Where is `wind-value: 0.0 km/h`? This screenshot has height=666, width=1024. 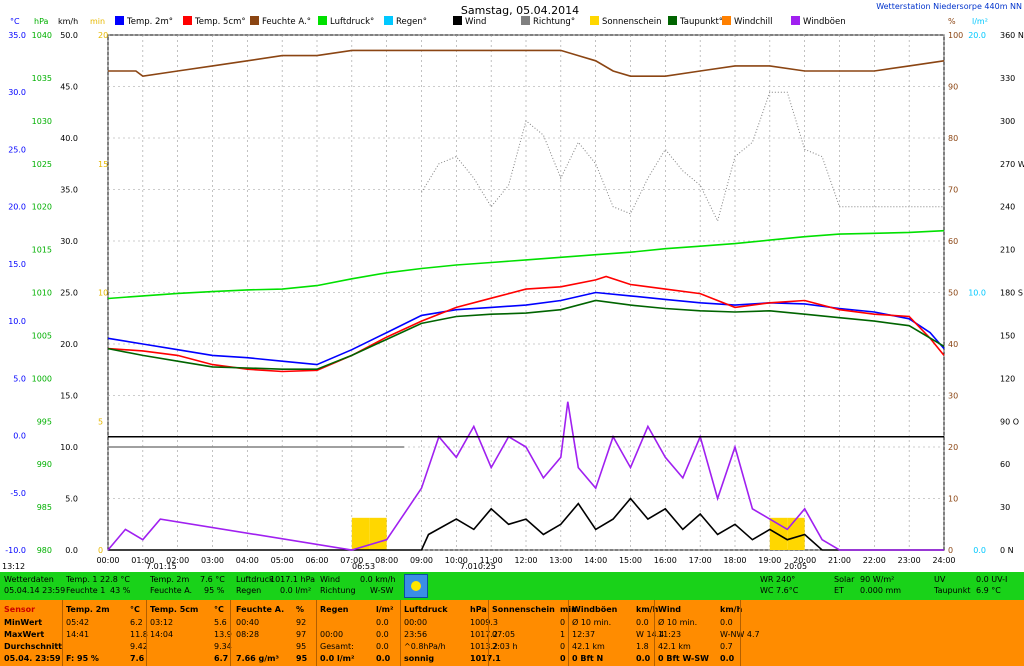
wind-value: 0.0 km/h is located at coordinates (378, 579).